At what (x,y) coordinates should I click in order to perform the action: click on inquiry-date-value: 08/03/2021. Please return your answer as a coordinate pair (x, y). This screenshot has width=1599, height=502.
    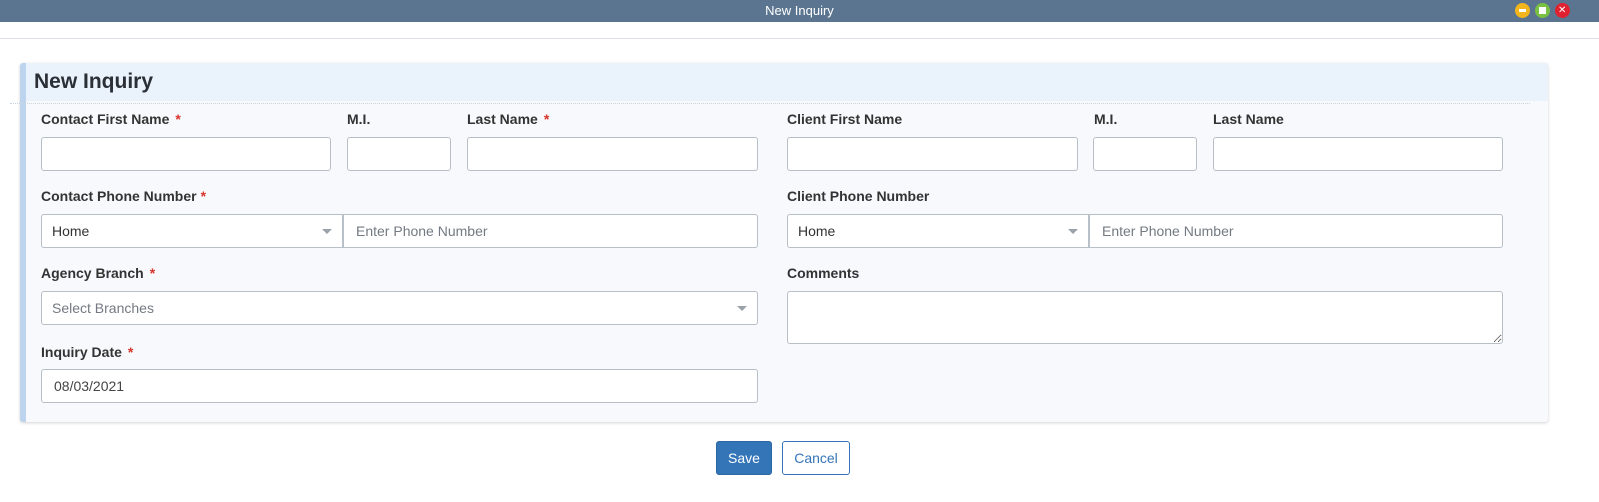
    Looking at the image, I should click on (89, 386).